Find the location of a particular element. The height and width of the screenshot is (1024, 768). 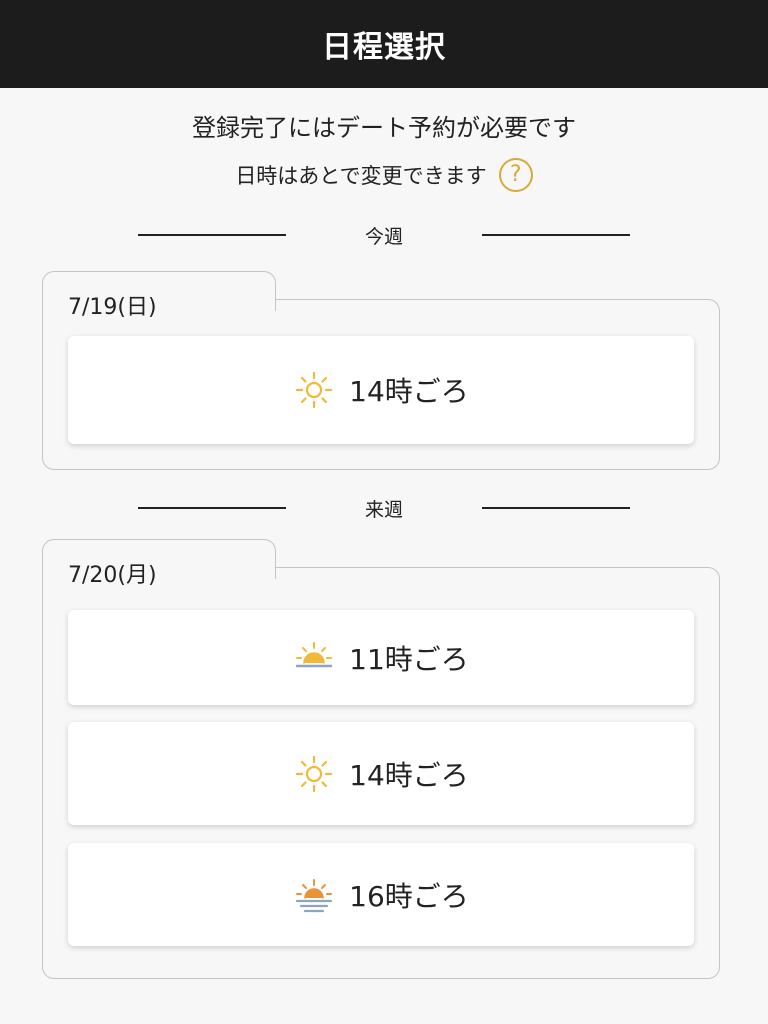

change-later-row: 日時はあとで変更できます ? is located at coordinates (384, 175).